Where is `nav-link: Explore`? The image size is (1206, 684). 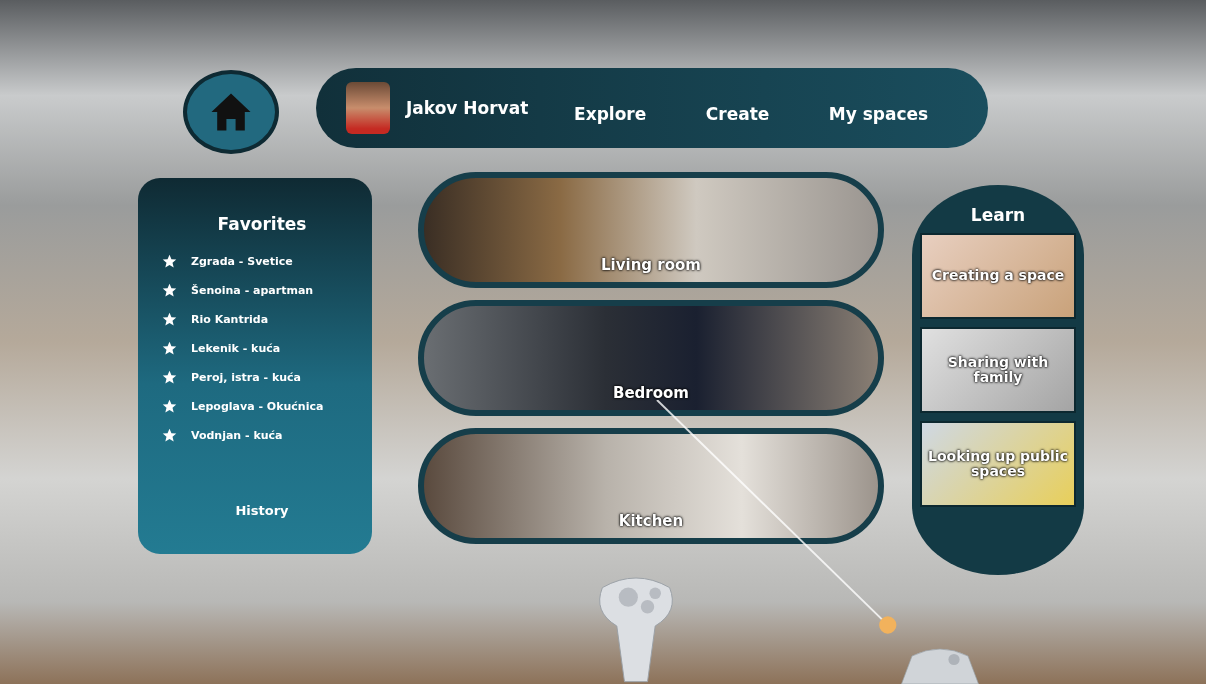 nav-link: Explore is located at coordinates (610, 114).